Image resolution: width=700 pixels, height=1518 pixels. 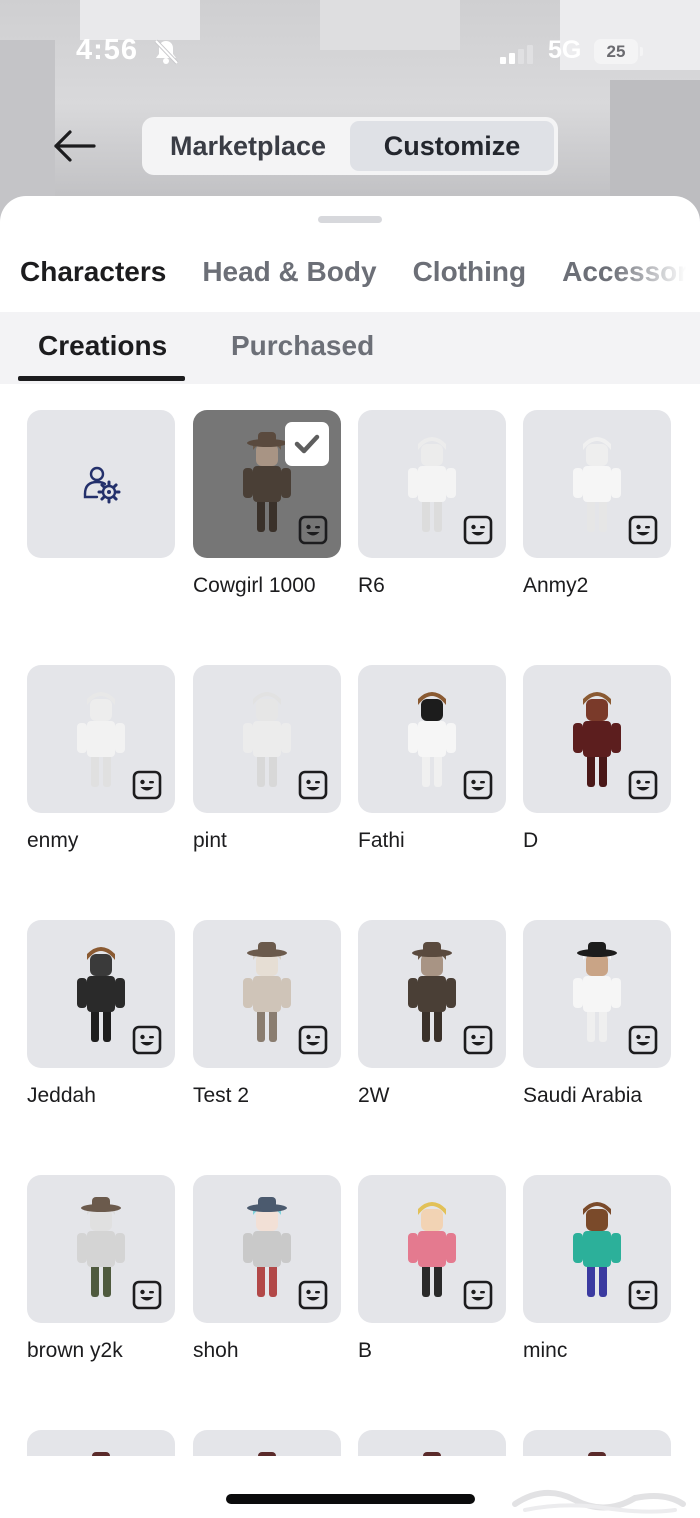 I want to click on subtab-bar: Creations Purchased, so click(x=350, y=348).